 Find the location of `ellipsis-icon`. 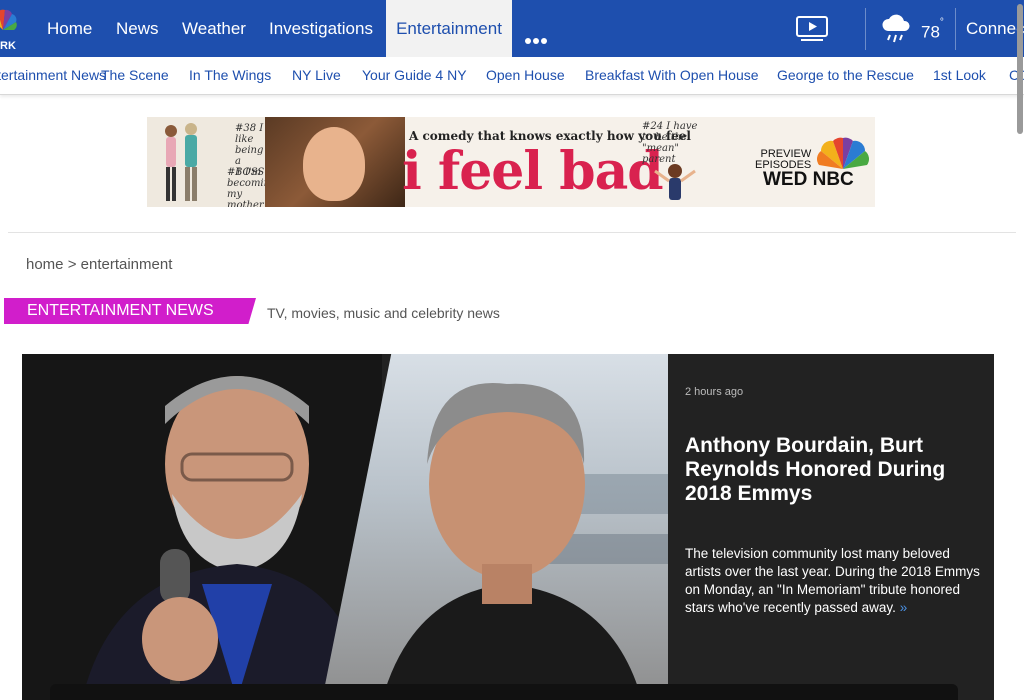

ellipsis-icon is located at coordinates (537, 40).